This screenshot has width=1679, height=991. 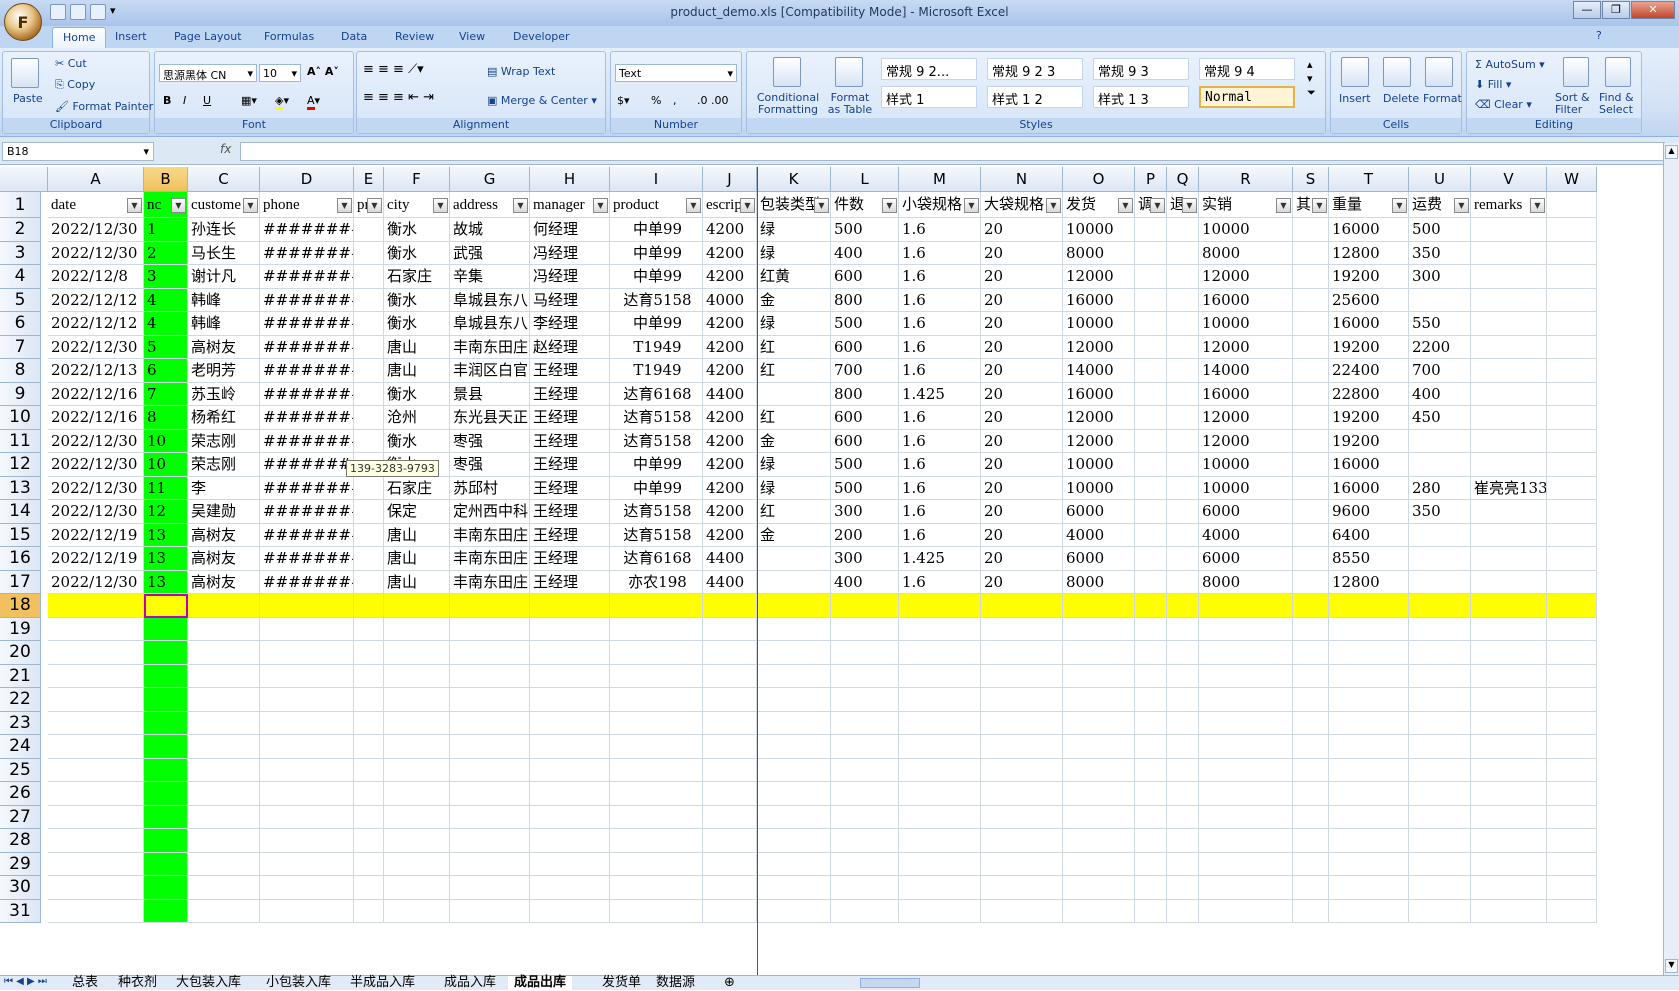 I want to click on sheet-tab: 半成品入库, so click(x=382, y=983).